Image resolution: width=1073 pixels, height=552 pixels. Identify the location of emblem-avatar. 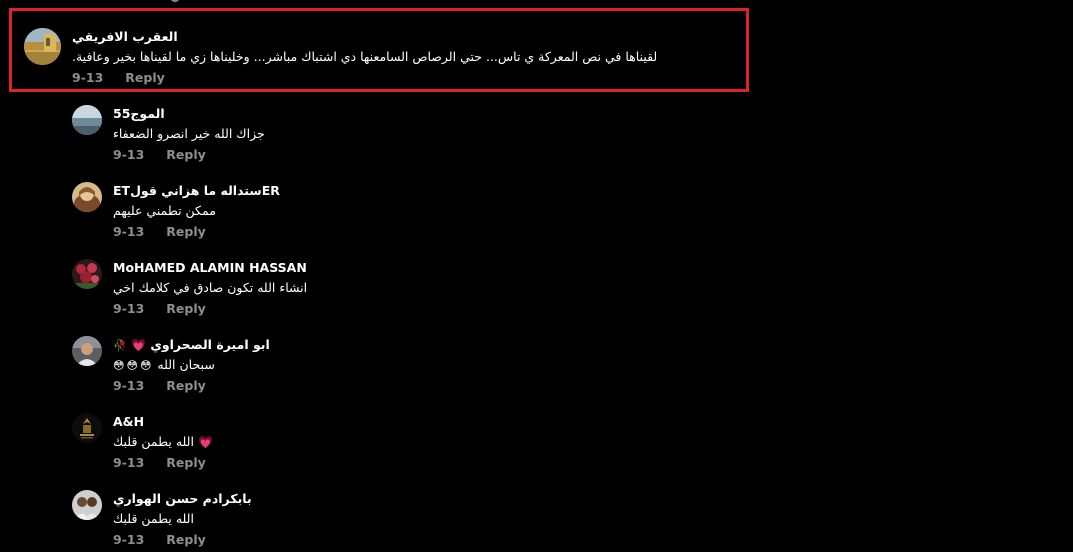
(87, 428).